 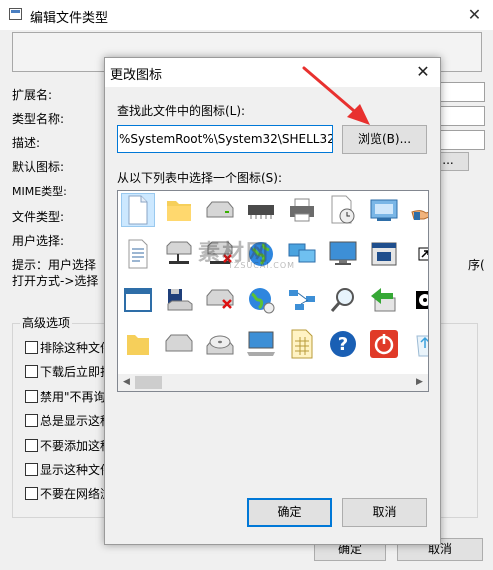 What do you see at coordinates (273, 382) in the screenshot?
I see `horizontal-scrollbar: ◀ ▶` at bounding box center [273, 382].